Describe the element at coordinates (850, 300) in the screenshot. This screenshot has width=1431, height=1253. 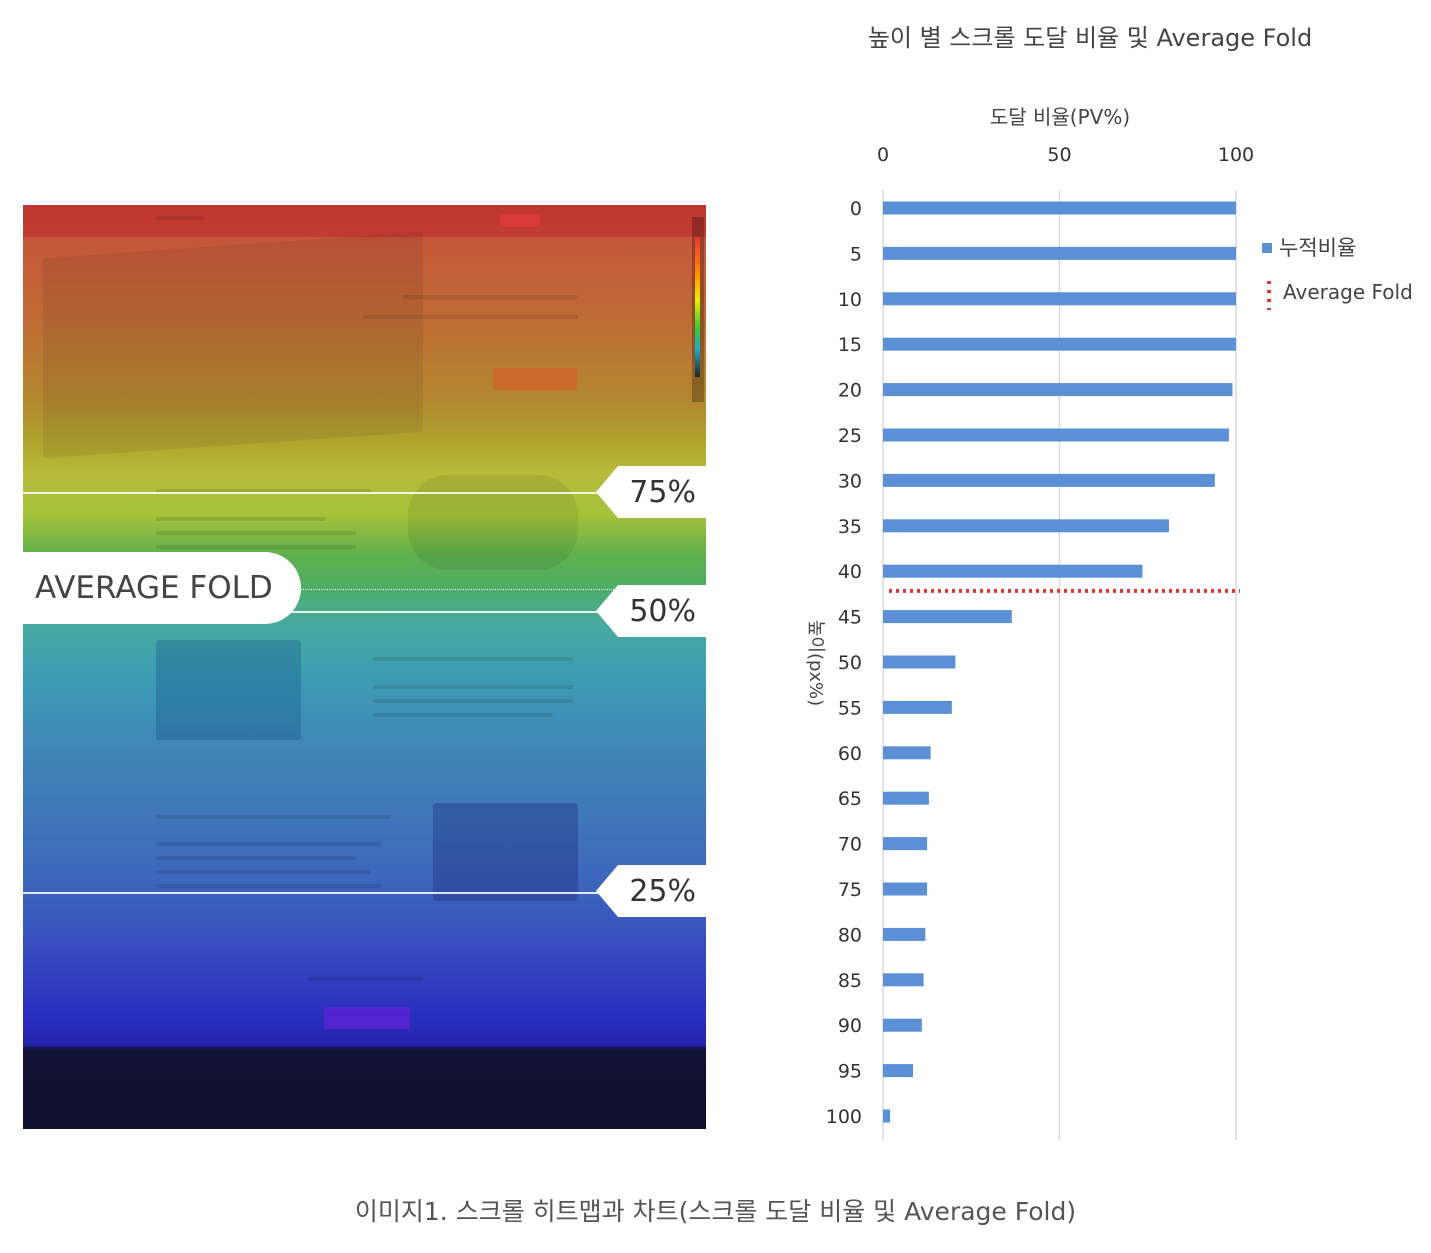
I see `y-tick-label: 10` at that location.